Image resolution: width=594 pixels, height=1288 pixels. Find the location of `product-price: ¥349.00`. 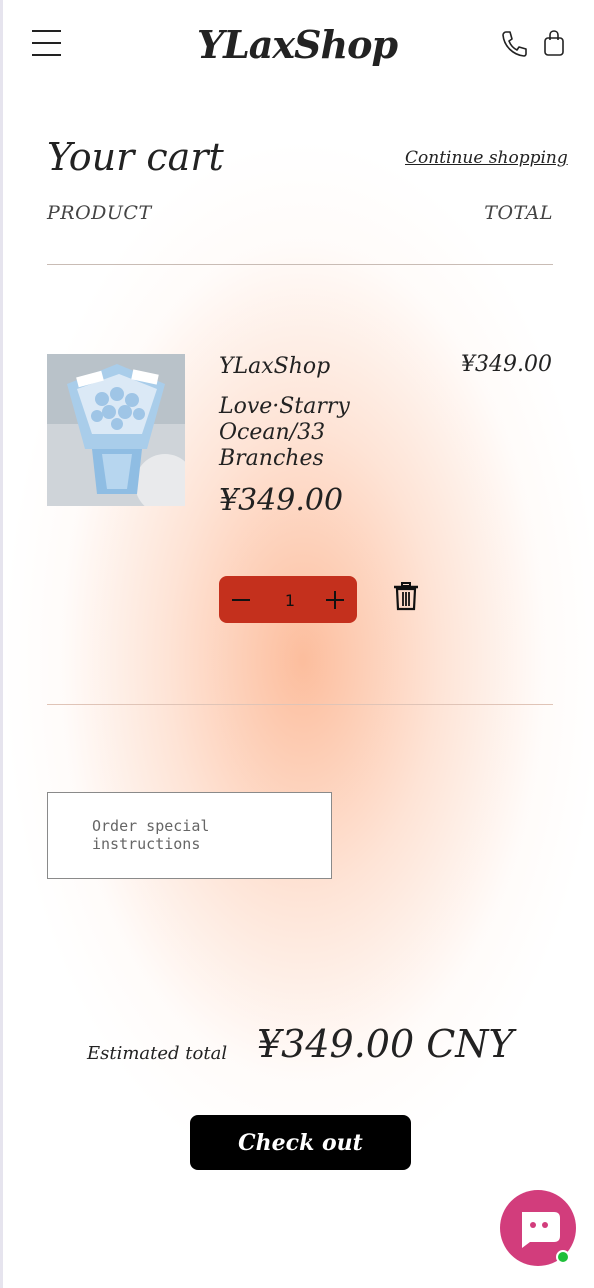

product-price: ¥349.00 is located at coordinates (281, 500).